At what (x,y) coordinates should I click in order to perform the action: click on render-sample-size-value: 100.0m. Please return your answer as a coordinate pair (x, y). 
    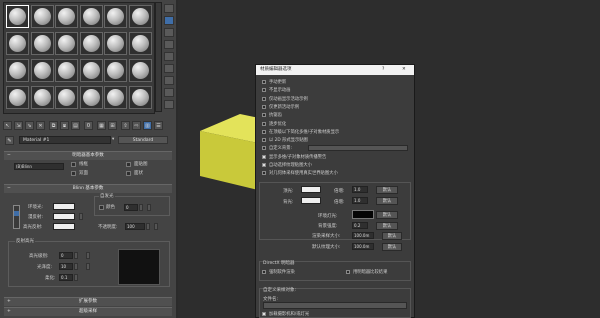
    Looking at the image, I should click on (363, 235).